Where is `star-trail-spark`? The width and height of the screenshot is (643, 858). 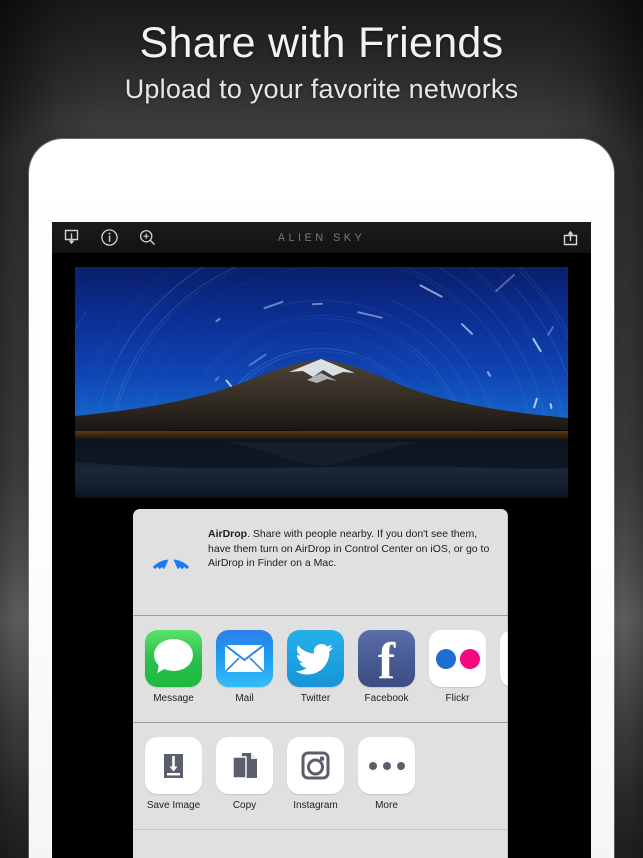
star-trail-spark is located at coordinates (318, 303).